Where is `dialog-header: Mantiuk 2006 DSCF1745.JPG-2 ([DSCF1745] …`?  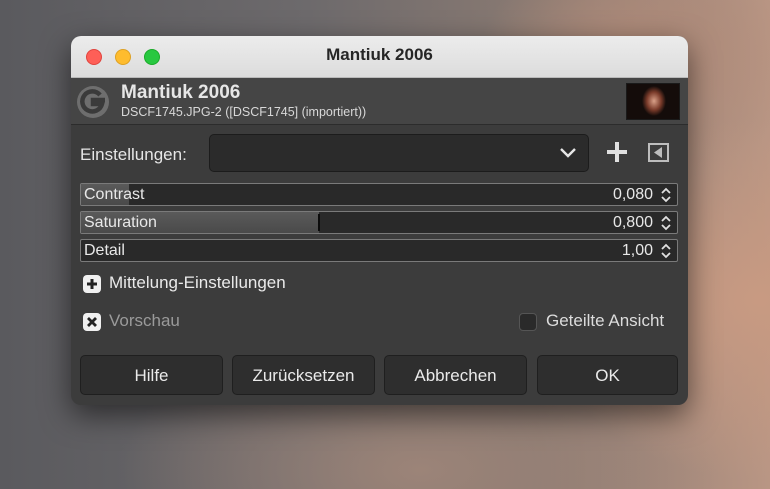
dialog-header: Mantiuk 2006 DSCF1745.JPG-2 ([DSCF1745] … is located at coordinates (379, 101).